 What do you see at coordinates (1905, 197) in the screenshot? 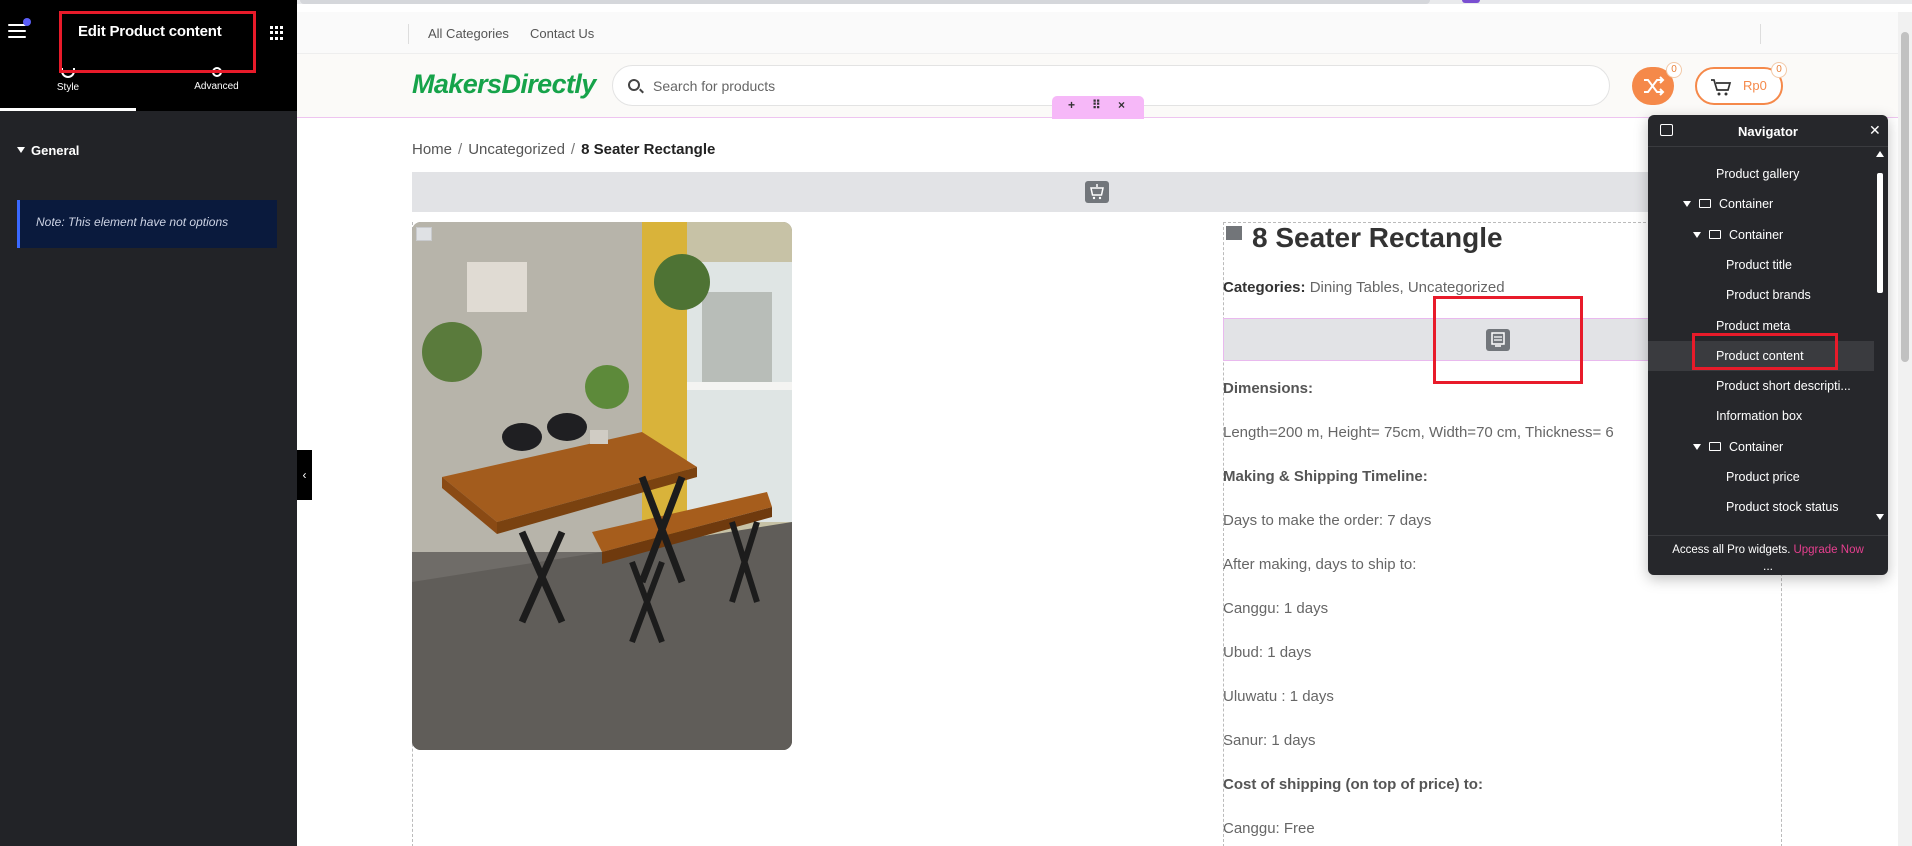
I see `page-scroll-thumb` at bounding box center [1905, 197].